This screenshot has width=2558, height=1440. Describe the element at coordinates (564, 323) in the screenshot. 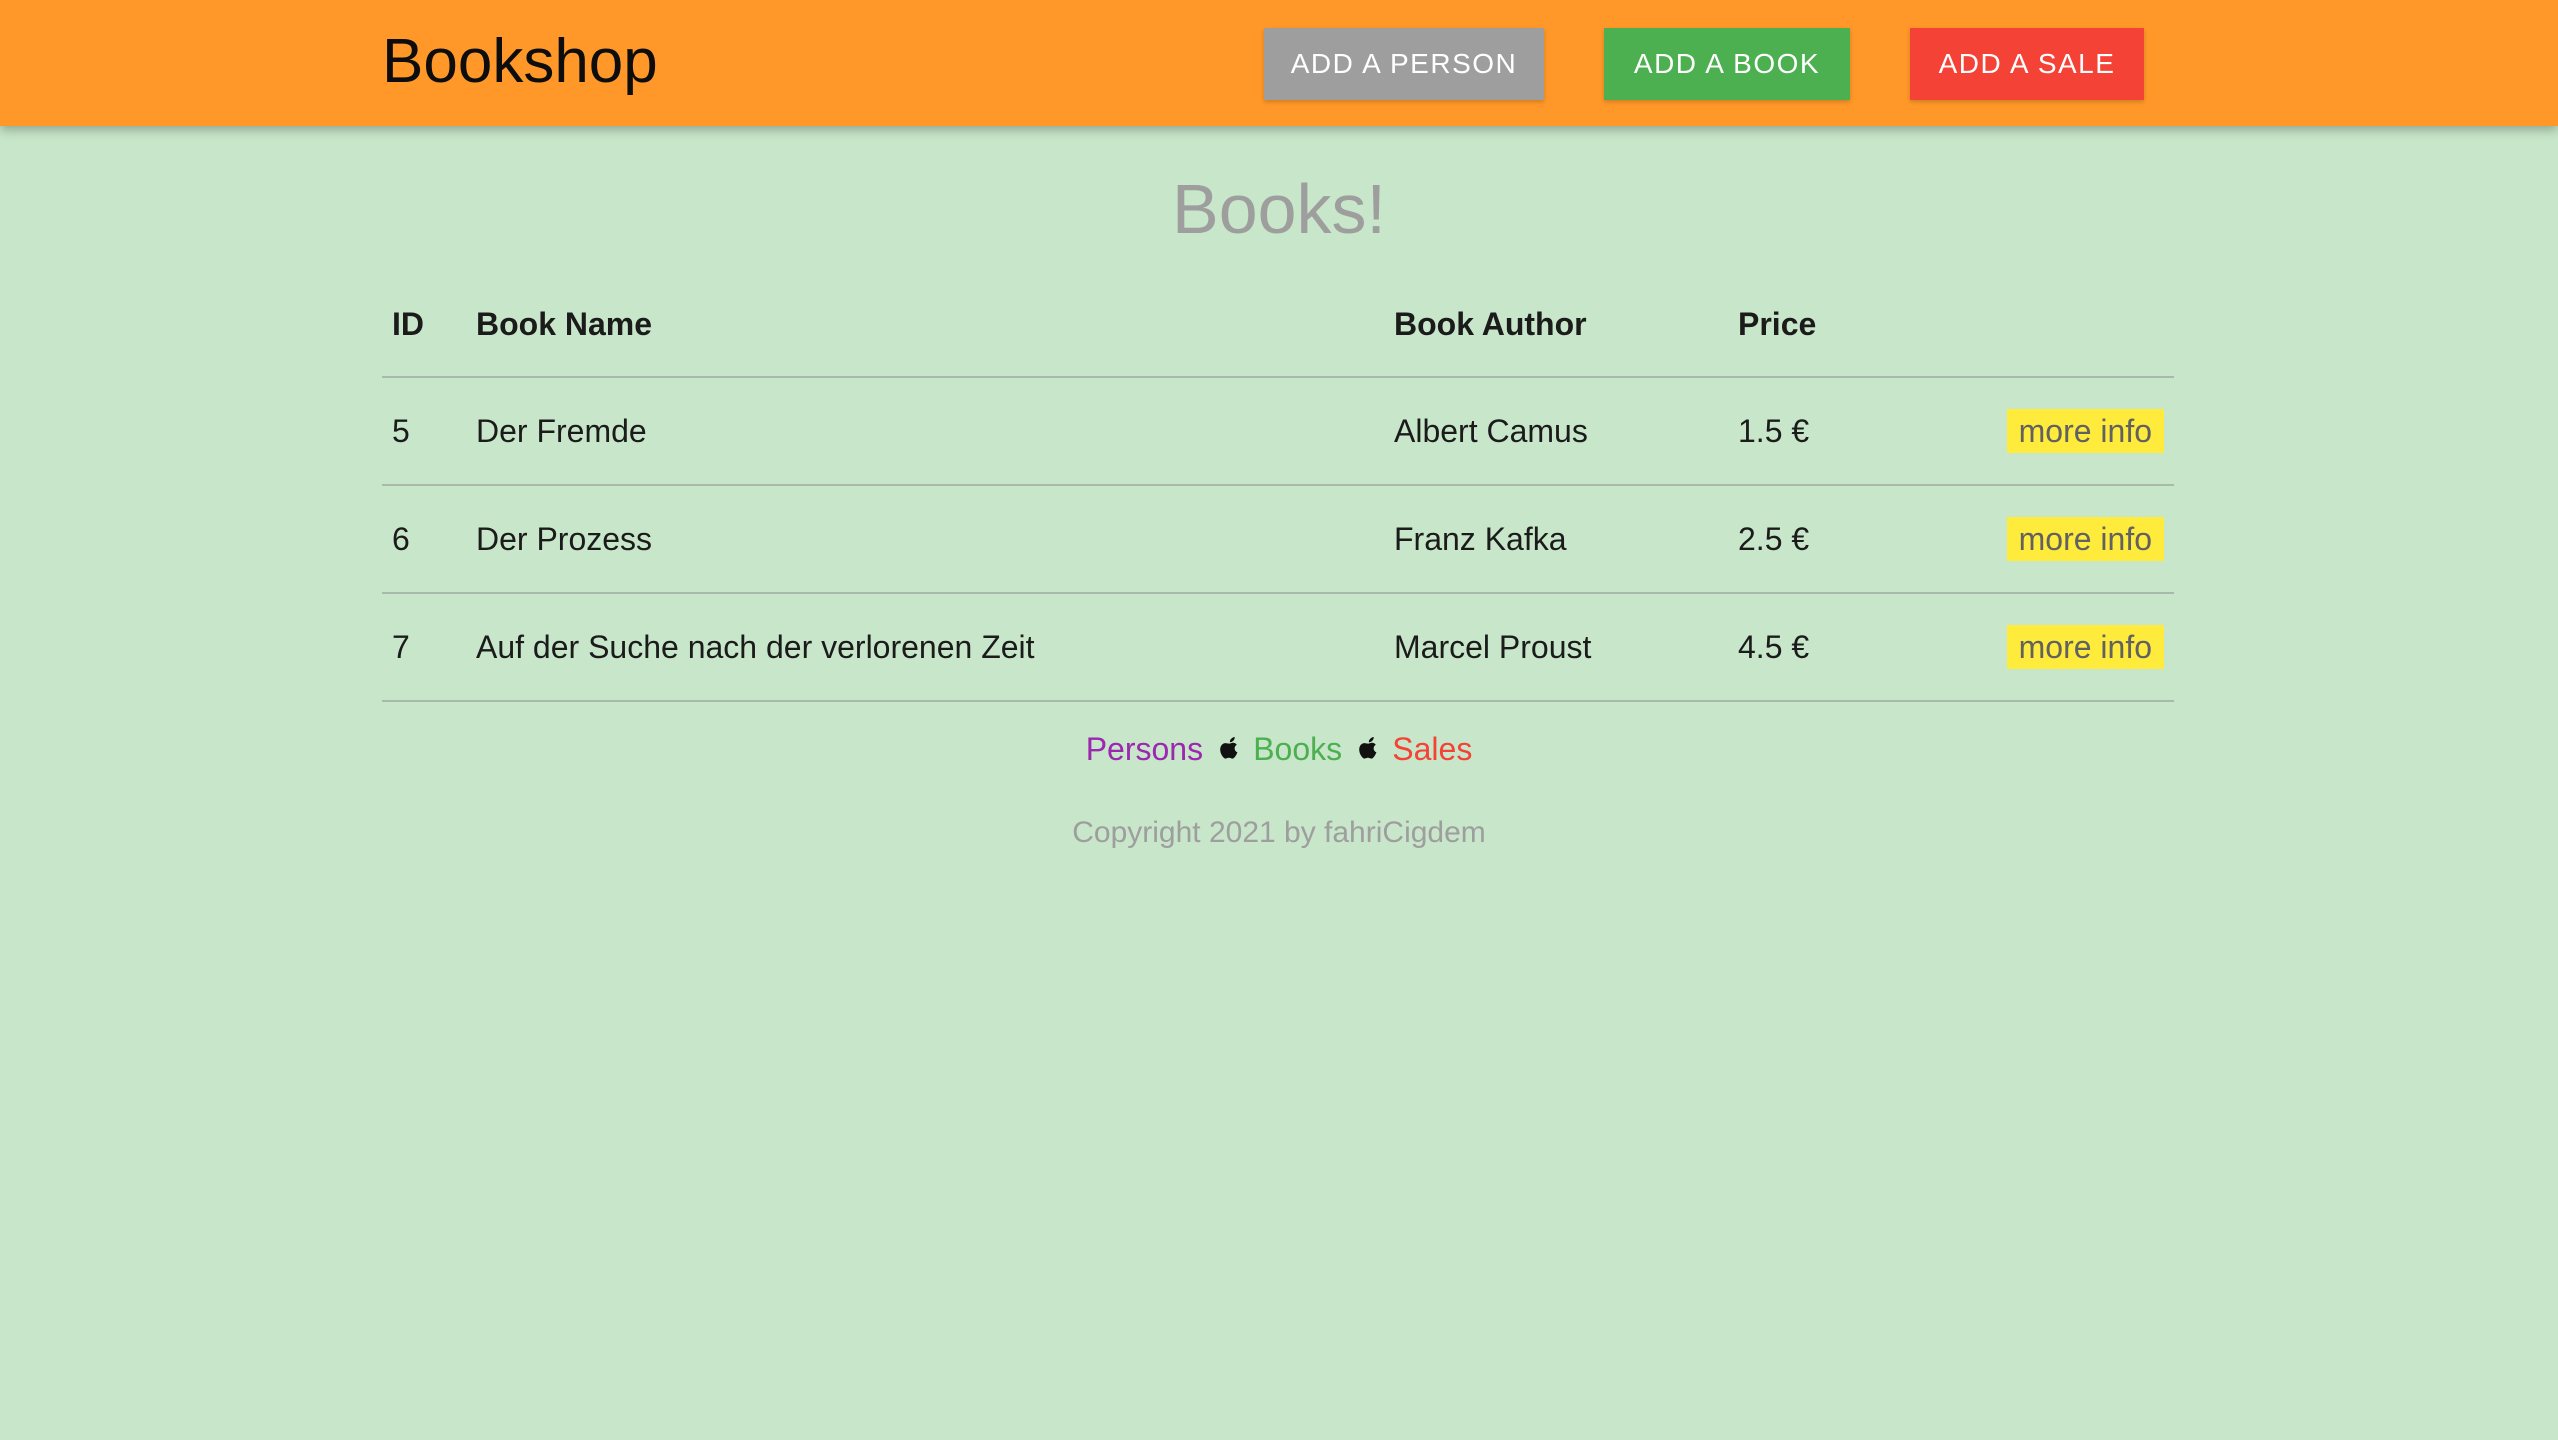

I see `column-header-book-name: Book Name` at that location.